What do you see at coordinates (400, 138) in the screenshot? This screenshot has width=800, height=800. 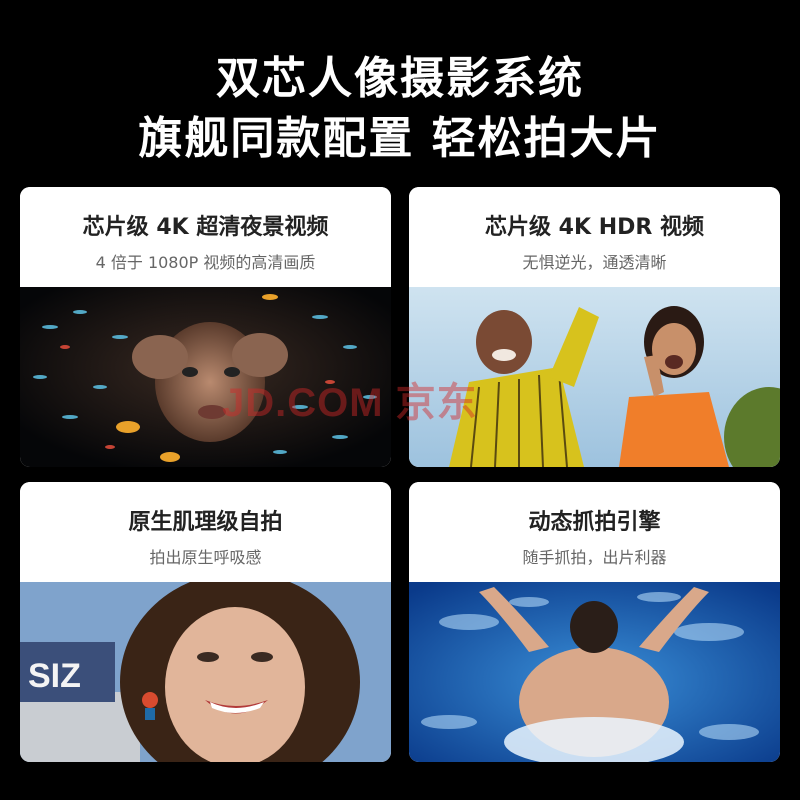 I see `headline-secondary: 旗舰同款配置 轻松拍大片` at bounding box center [400, 138].